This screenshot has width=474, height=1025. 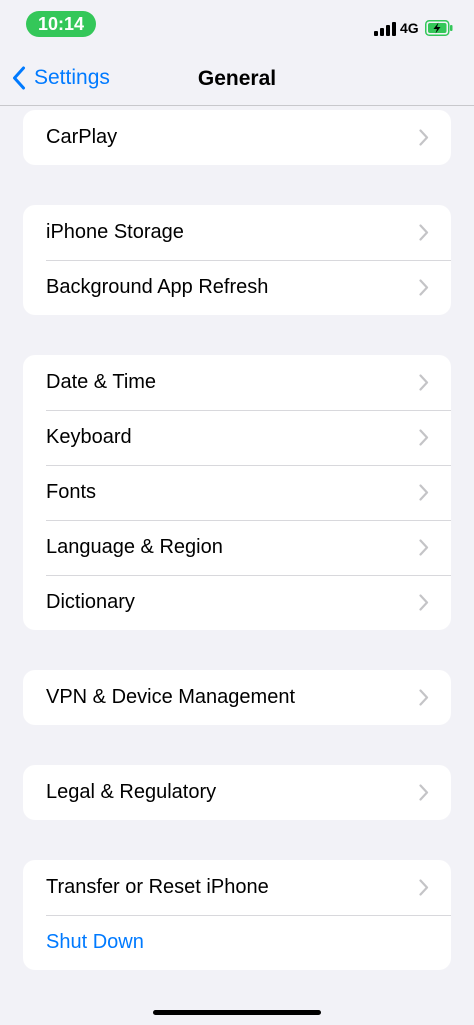 I want to click on row-keyboard: Keyboard, so click(x=237, y=437).